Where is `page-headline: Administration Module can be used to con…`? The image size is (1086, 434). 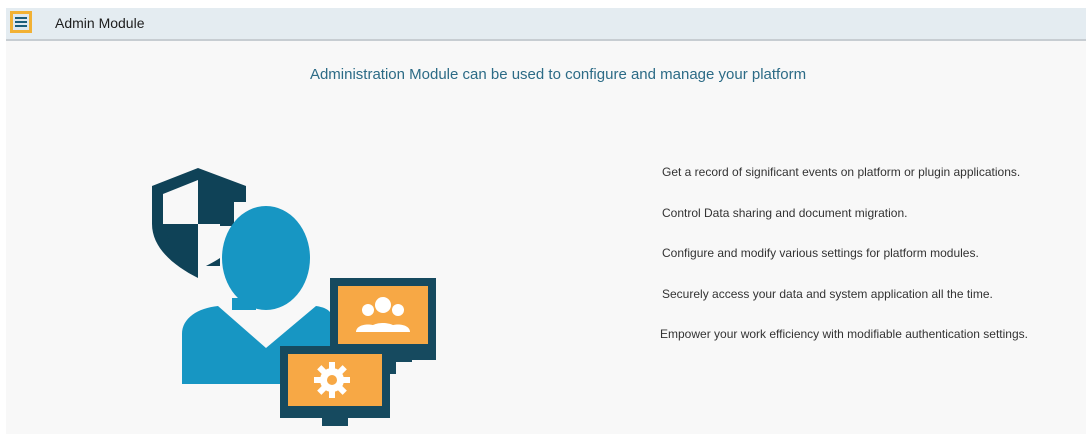 page-headline: Administration Module can be used to con… is located at coordinates (558, 74).